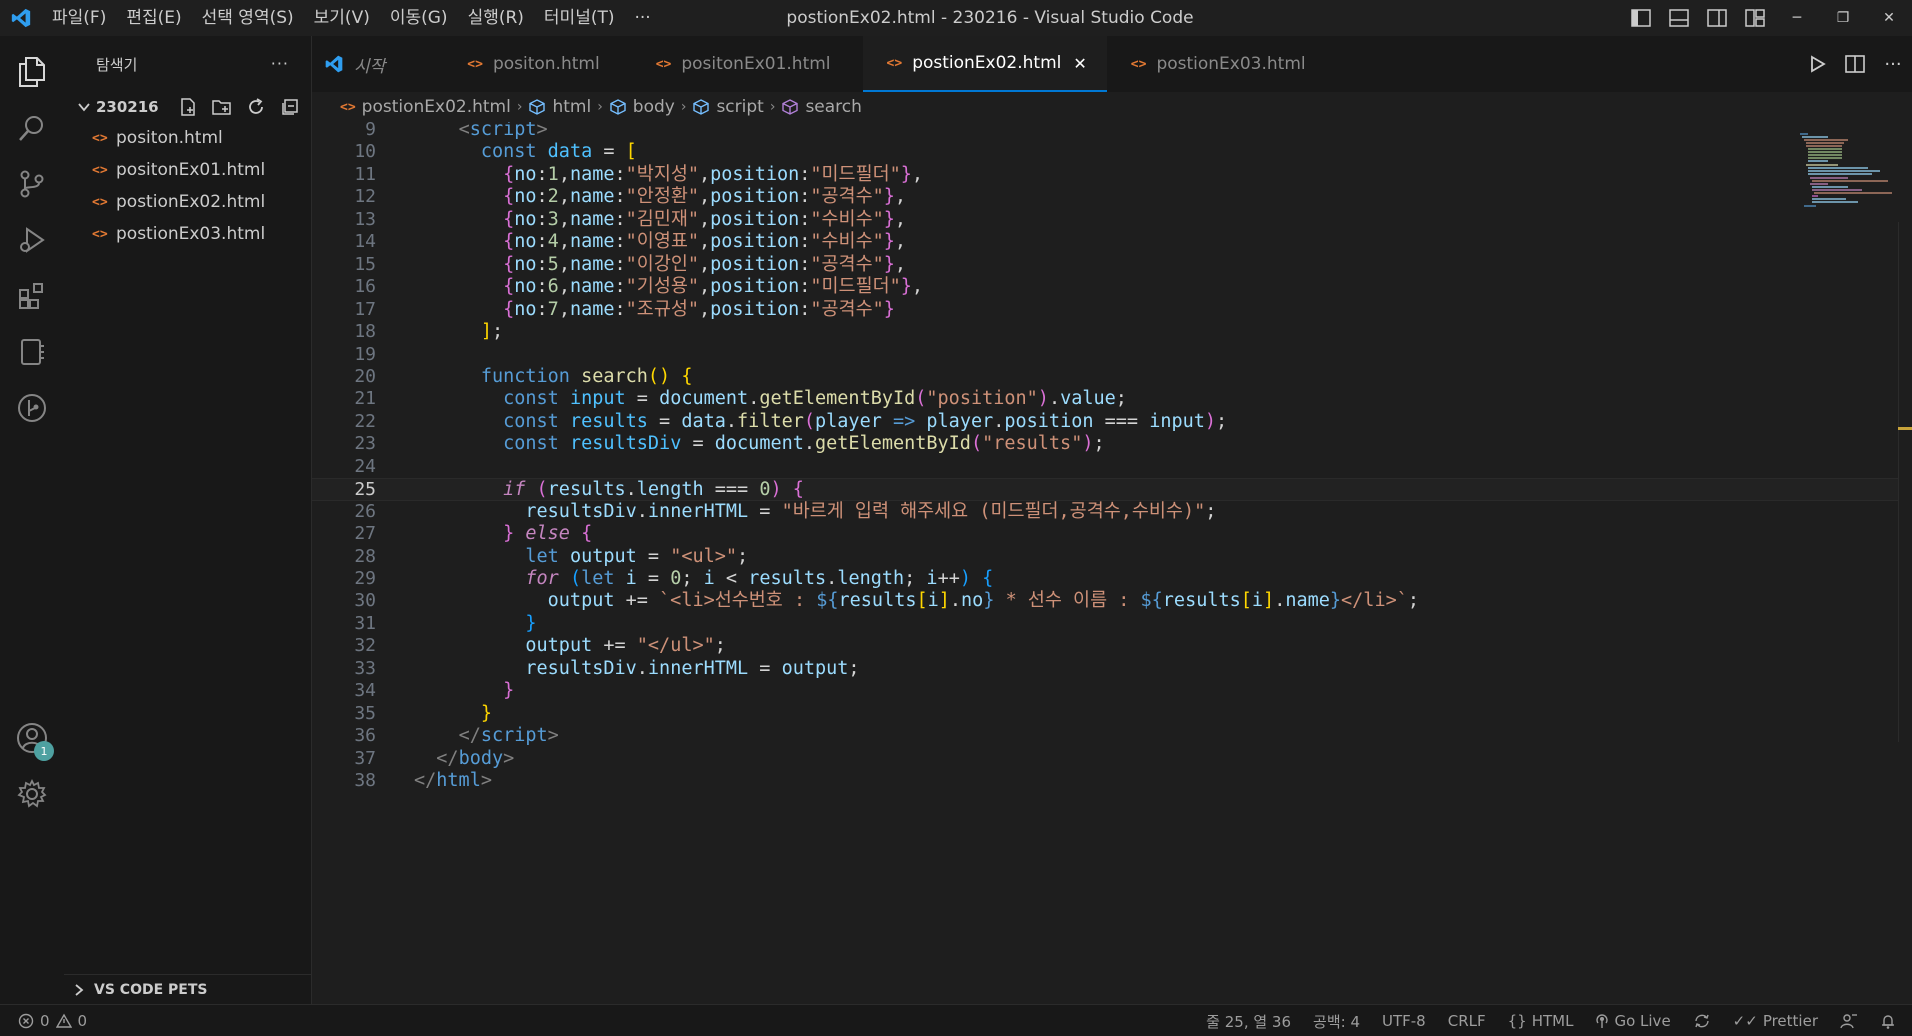 This screenshot has height=1036, width=1912. Describe the element at coordinates (1889, 18) in the screenshot. I see `close-window-button: ✕` at that location.